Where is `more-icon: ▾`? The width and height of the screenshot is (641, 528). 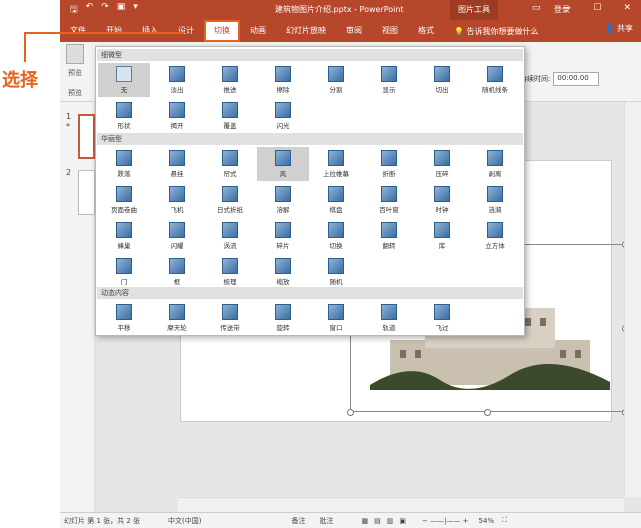 more-icon: ▾ is located at coordinates (135, 10).